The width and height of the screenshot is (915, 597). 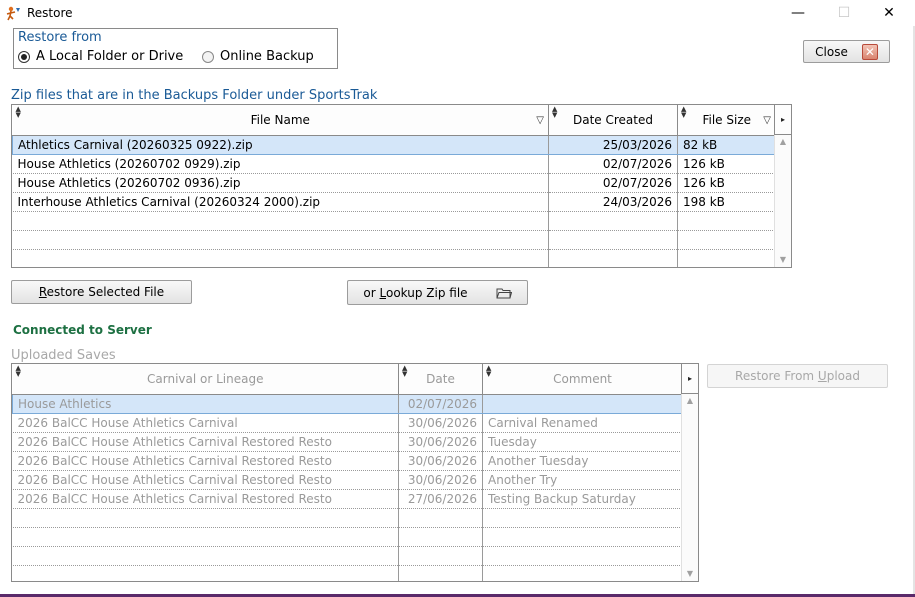 I want to click on minimize-icon: —, so click(x=798, y=13).